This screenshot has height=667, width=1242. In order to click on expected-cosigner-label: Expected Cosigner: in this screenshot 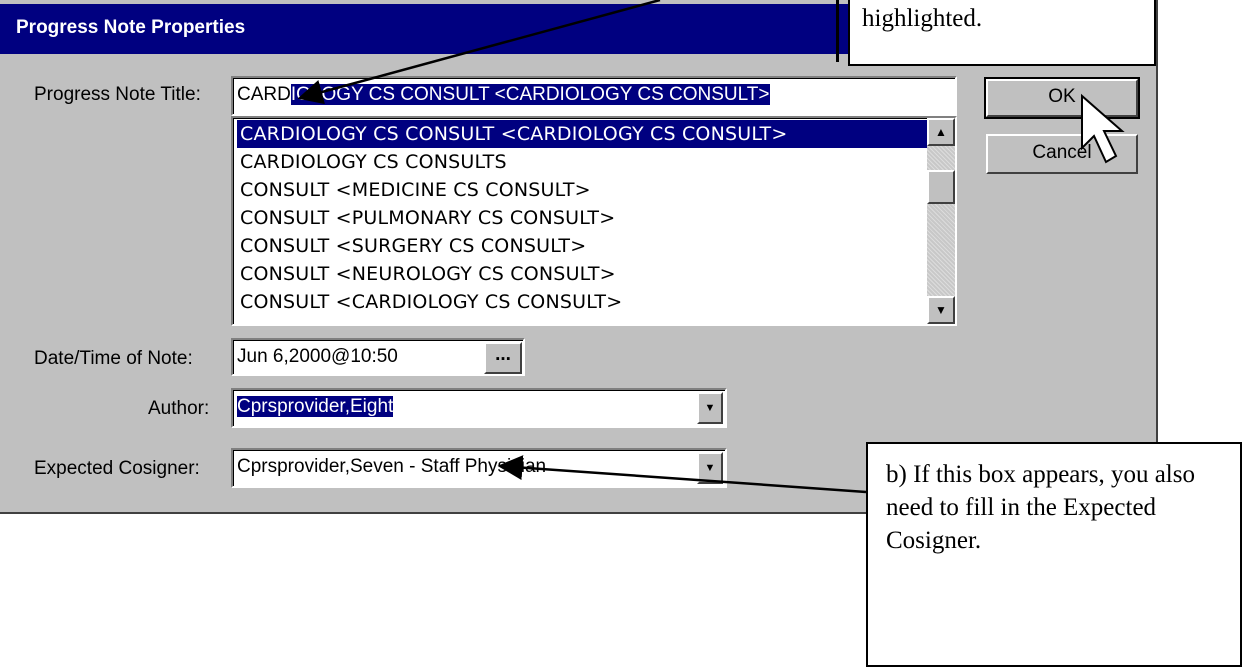, I will do `click(117, 468)`.